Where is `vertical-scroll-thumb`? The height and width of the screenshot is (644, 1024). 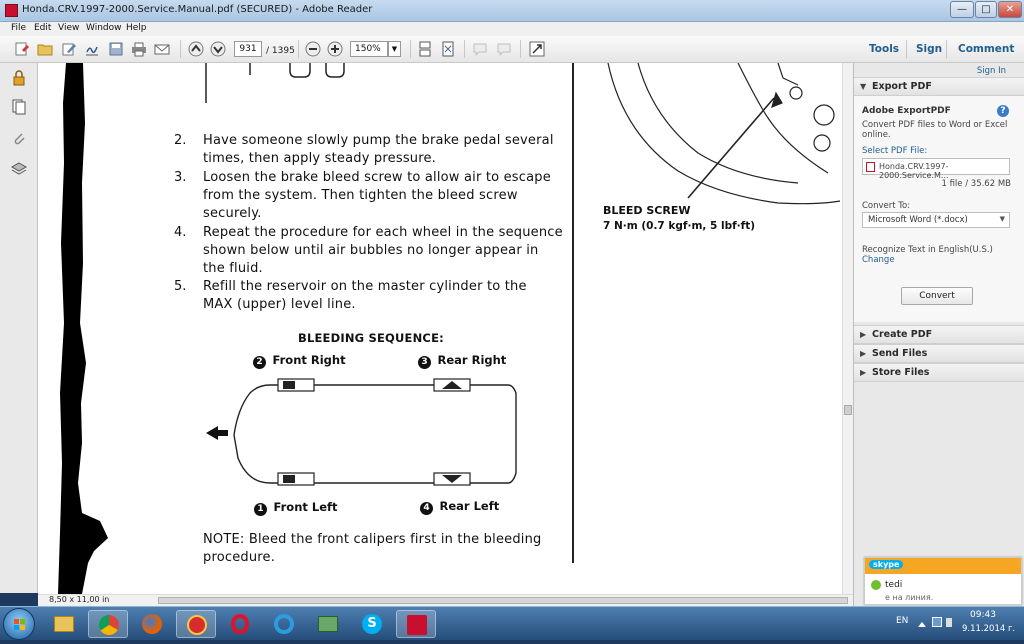
vertical-scroll-thumb is located at coordinates (848, 410).